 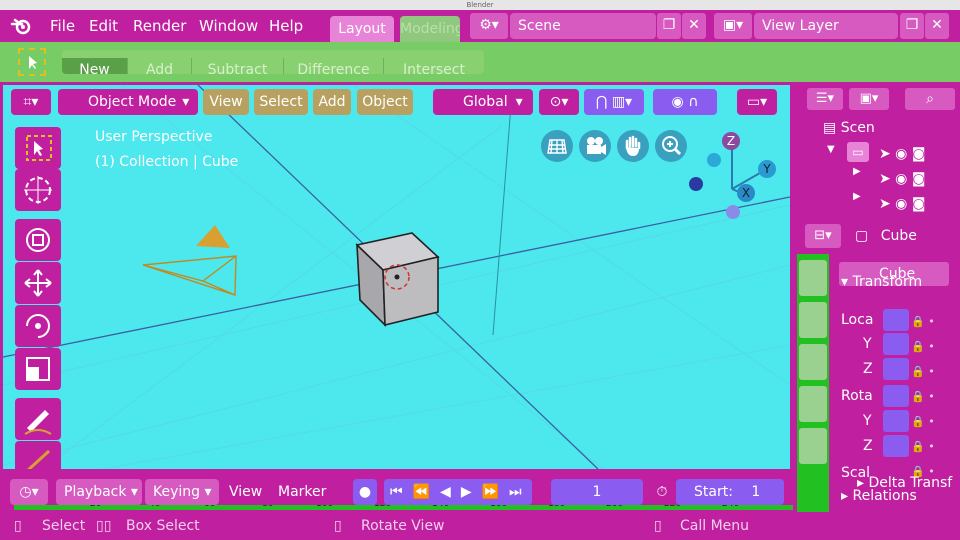 I want to click on toggle-grid-icon, so click(x=557, y=146).